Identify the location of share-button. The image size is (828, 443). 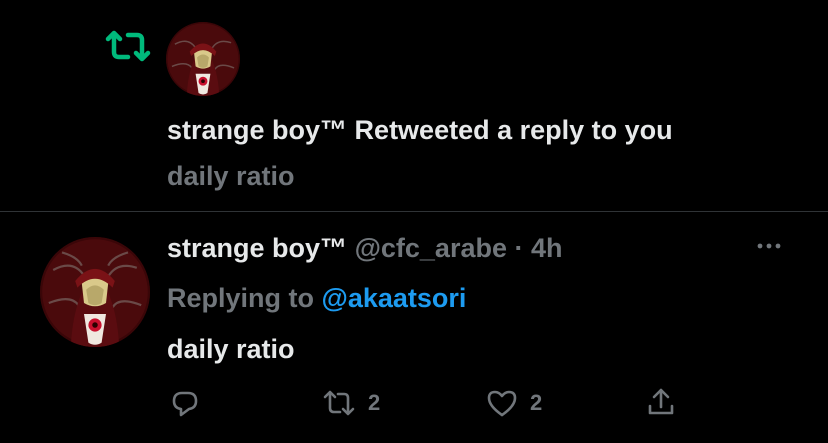
(661, 402).